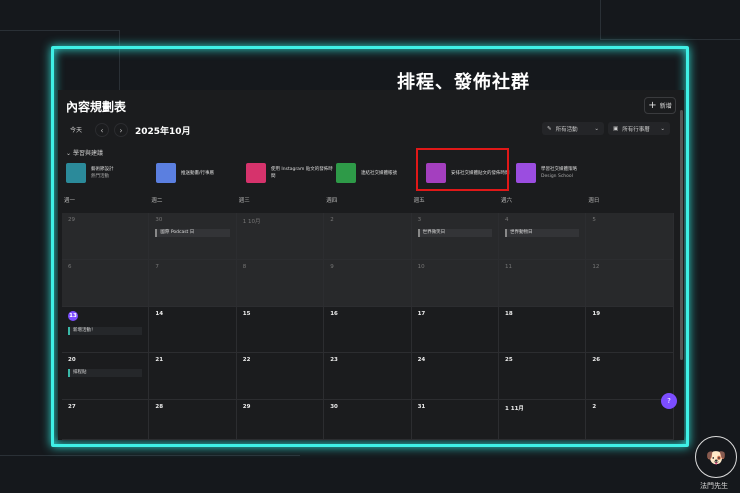  I want to click on activity-filter: ✎ 所有活動 ⌄, so click(573, 128).